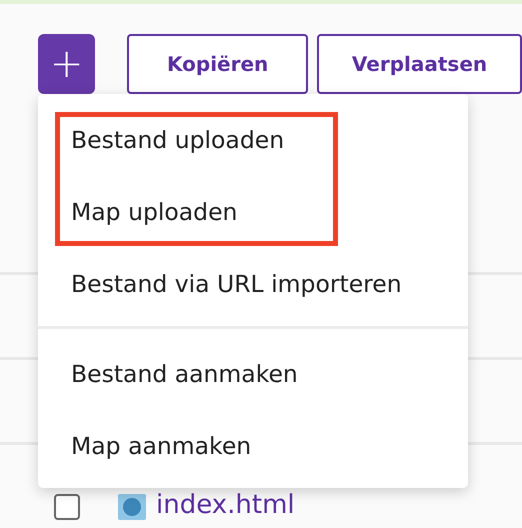 The width and height of the screenshot is (522, 528). Describe the element at coordinates (225, 505) in the screenshot. I see `file-name: index.html` at that location.